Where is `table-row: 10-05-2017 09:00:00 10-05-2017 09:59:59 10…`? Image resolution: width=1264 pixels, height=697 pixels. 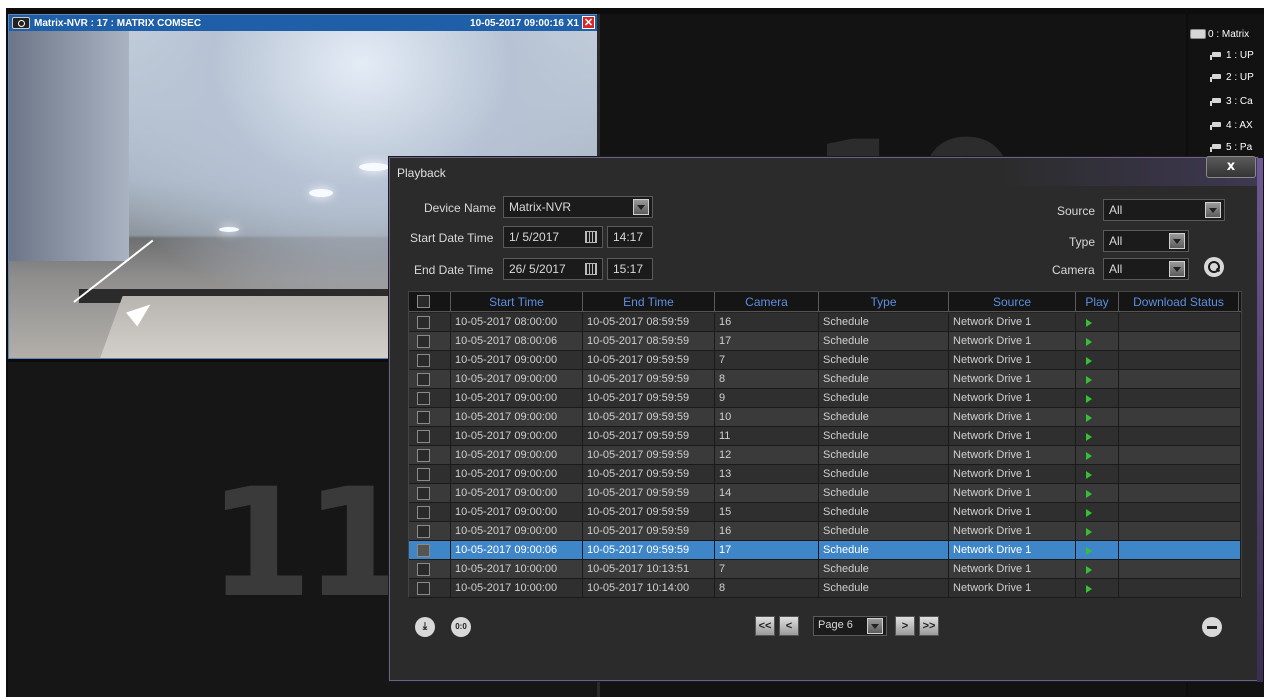 table-row: 10-05-2017 09:00:00 10-05-2017 09:59:59 10… is located at coordinates (825, 417).